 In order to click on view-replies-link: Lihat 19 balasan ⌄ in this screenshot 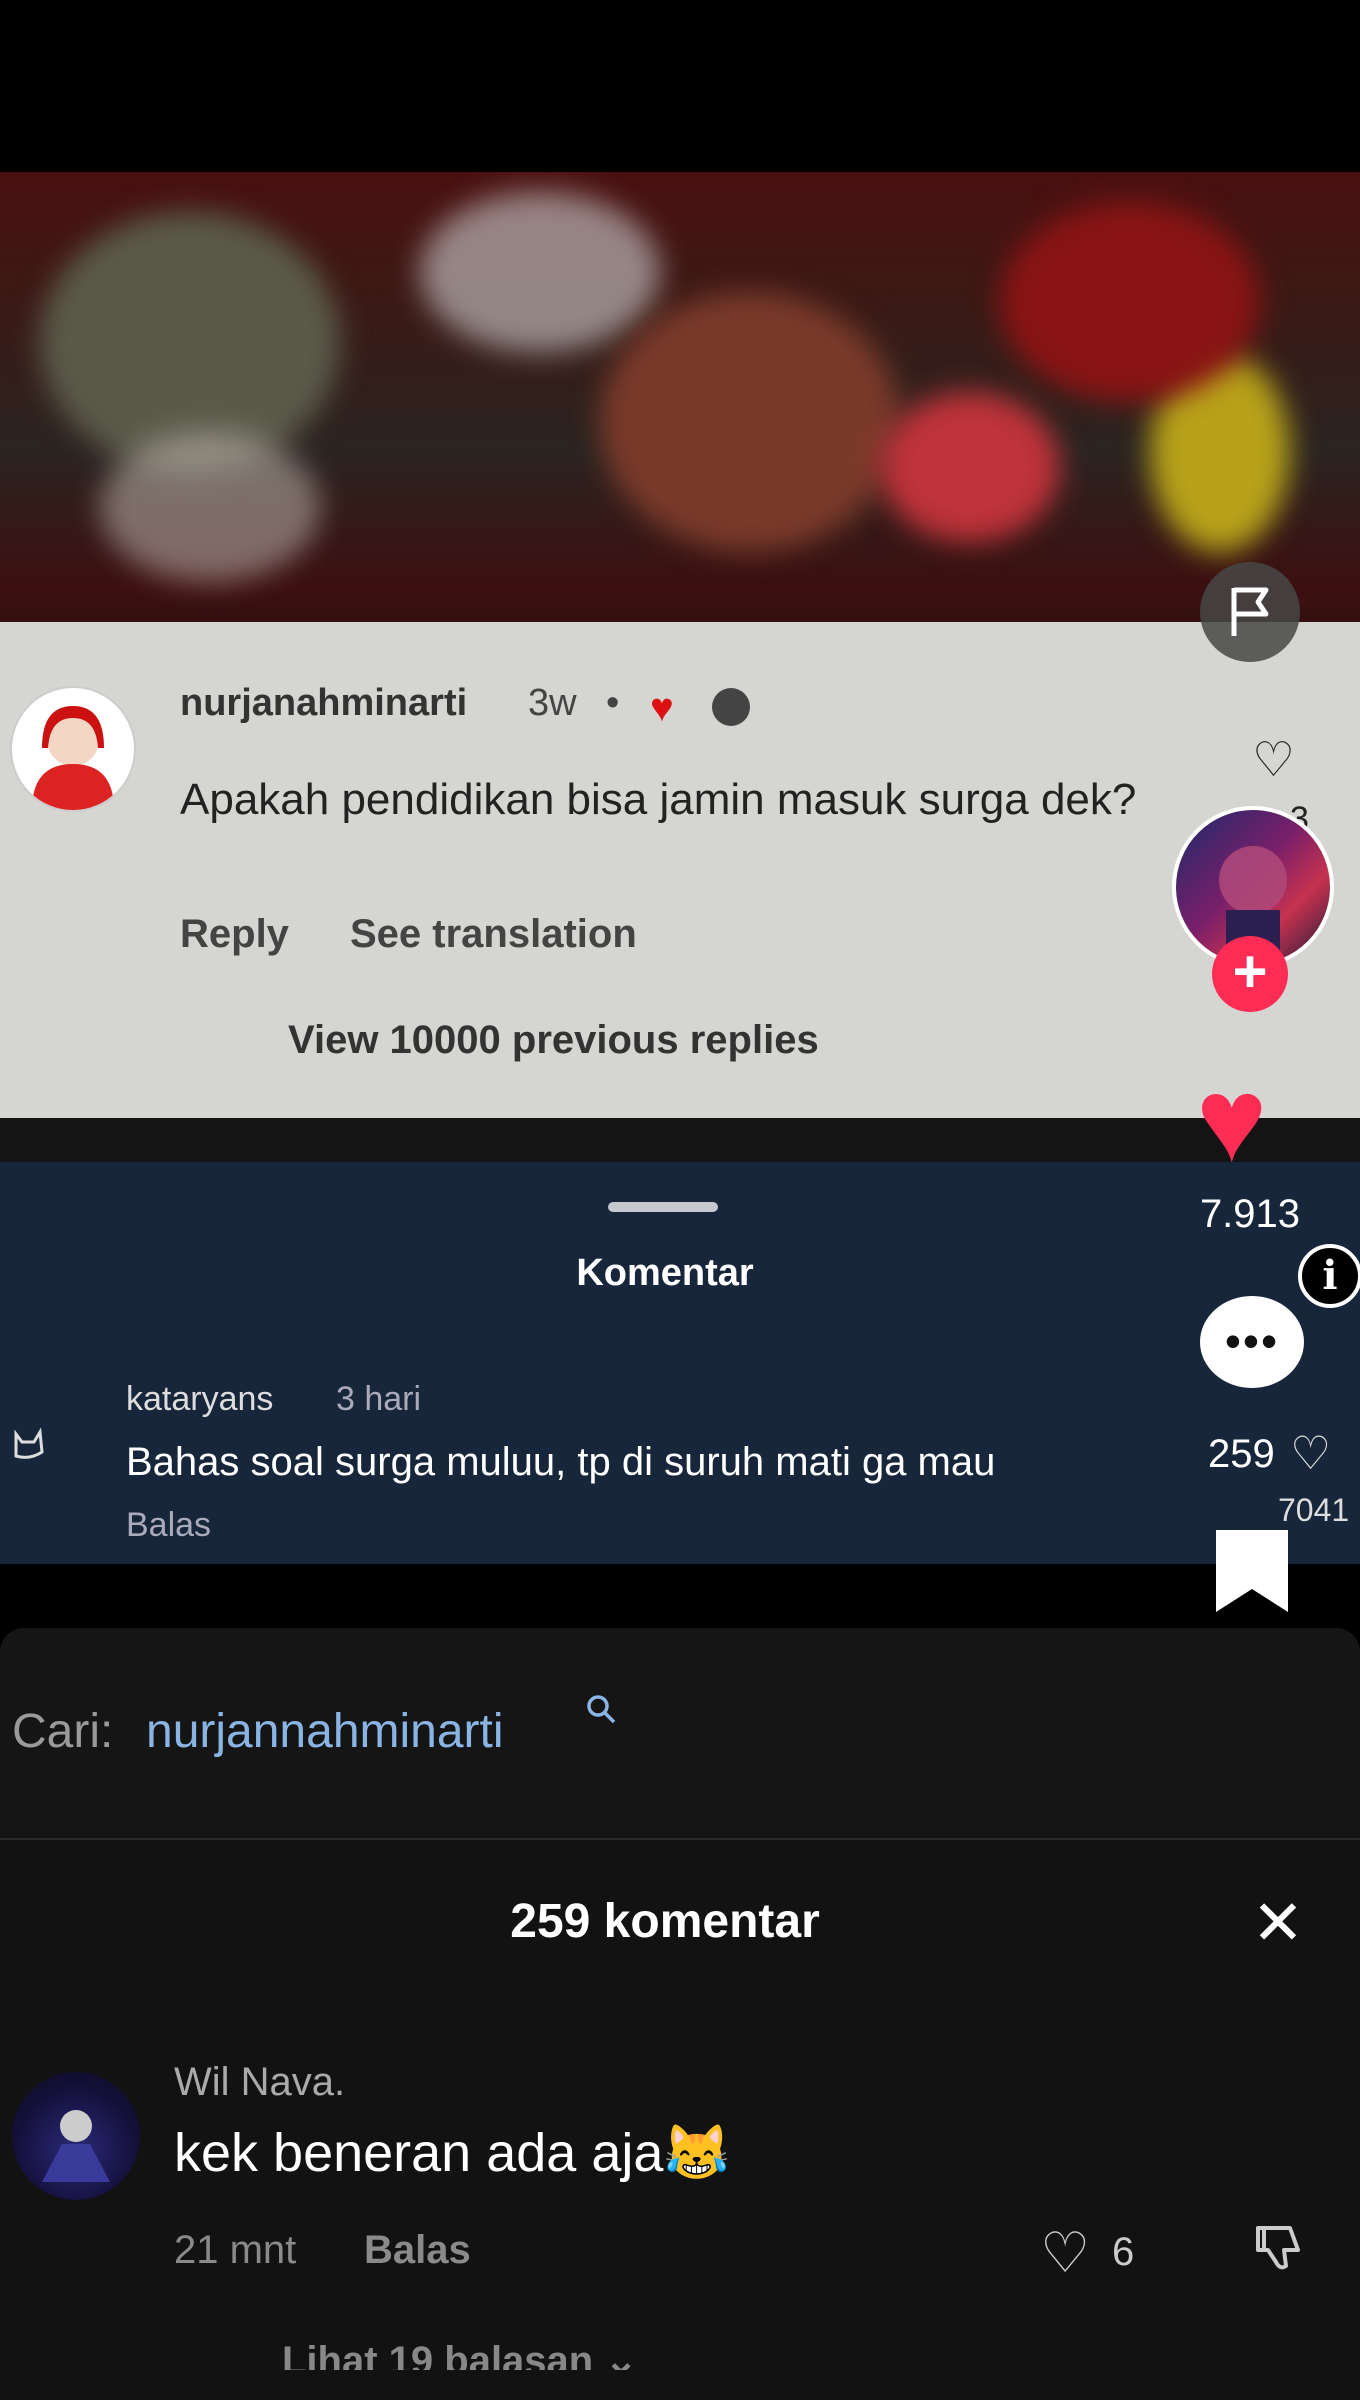, I will do `click(460, 2354)`.